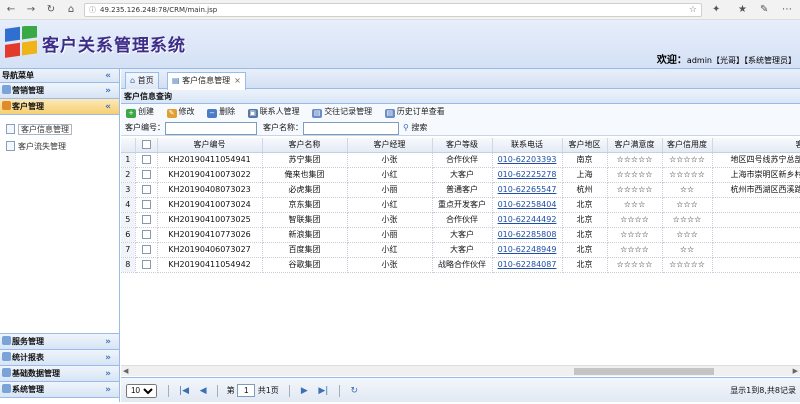 The height and width of the screenshot is (404, 800). Describe the element at coordinates (527, 234) in the screenshot. I see `phone-link: 010-62285808` at that location.